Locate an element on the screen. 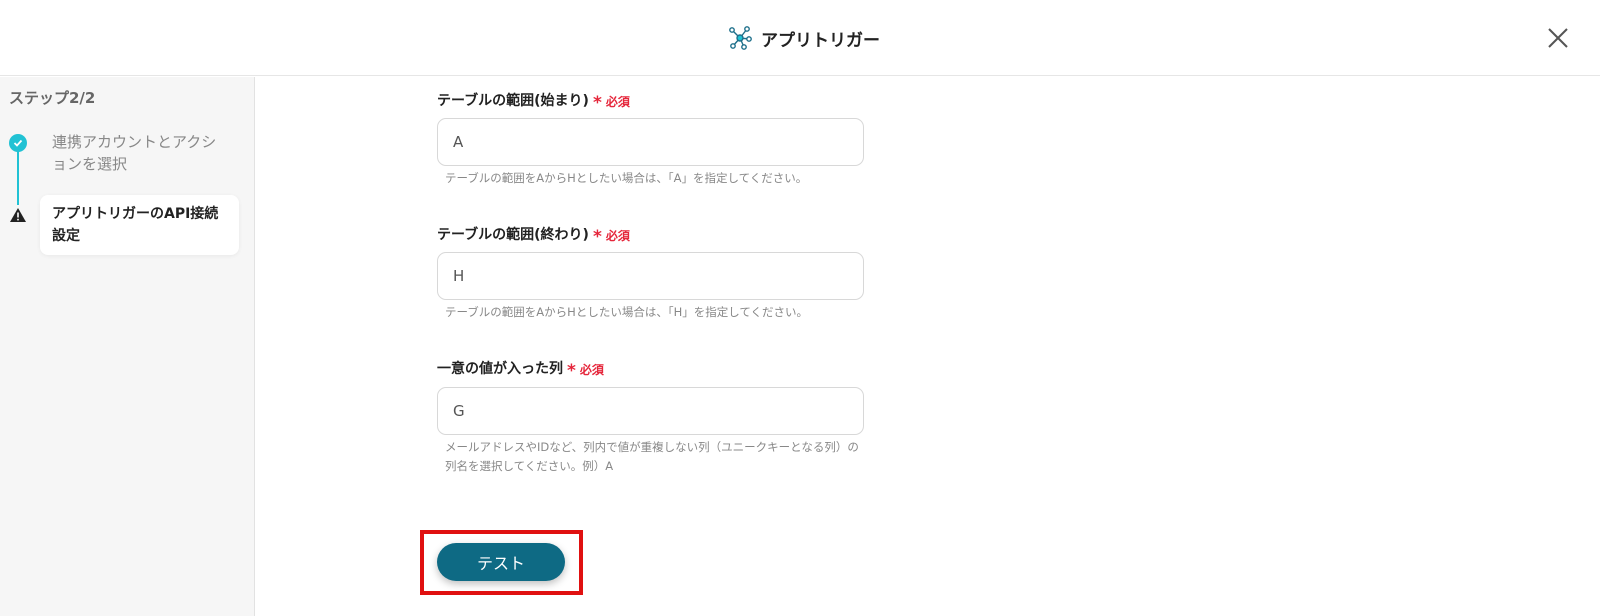 Image resolution: width=1600 pixels, height=616 pixels. range-end-help: テーブルの範囲をAからHとしたい場合は、「H」を指定してください。 is located at coordinates (627, 312).